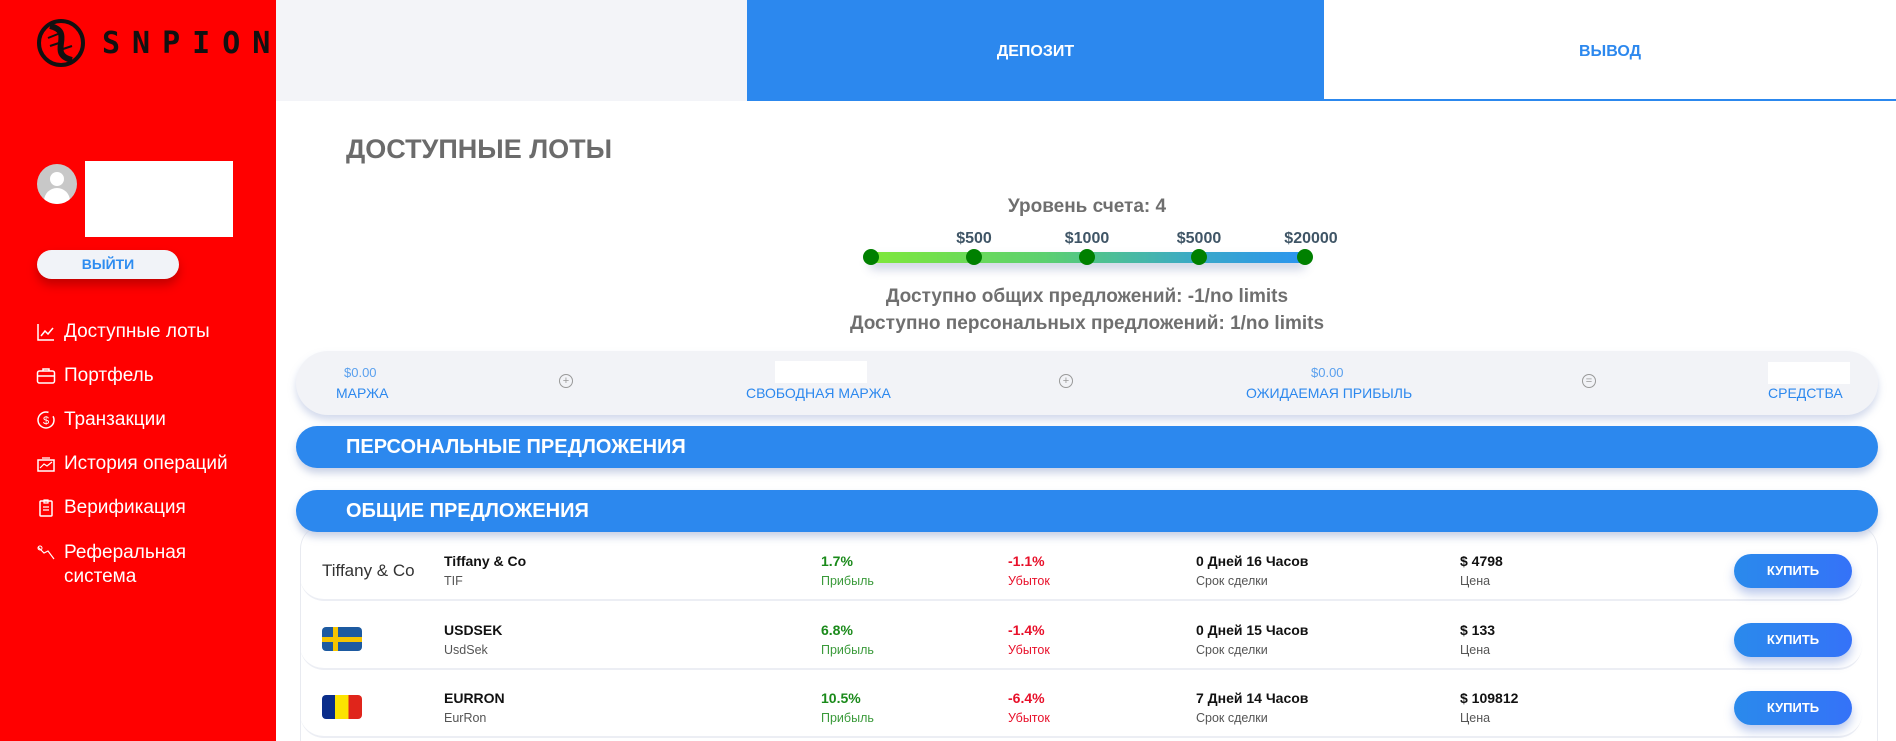  I want to click on offer-price: $ 4798 Цена, so click(1481, 570).